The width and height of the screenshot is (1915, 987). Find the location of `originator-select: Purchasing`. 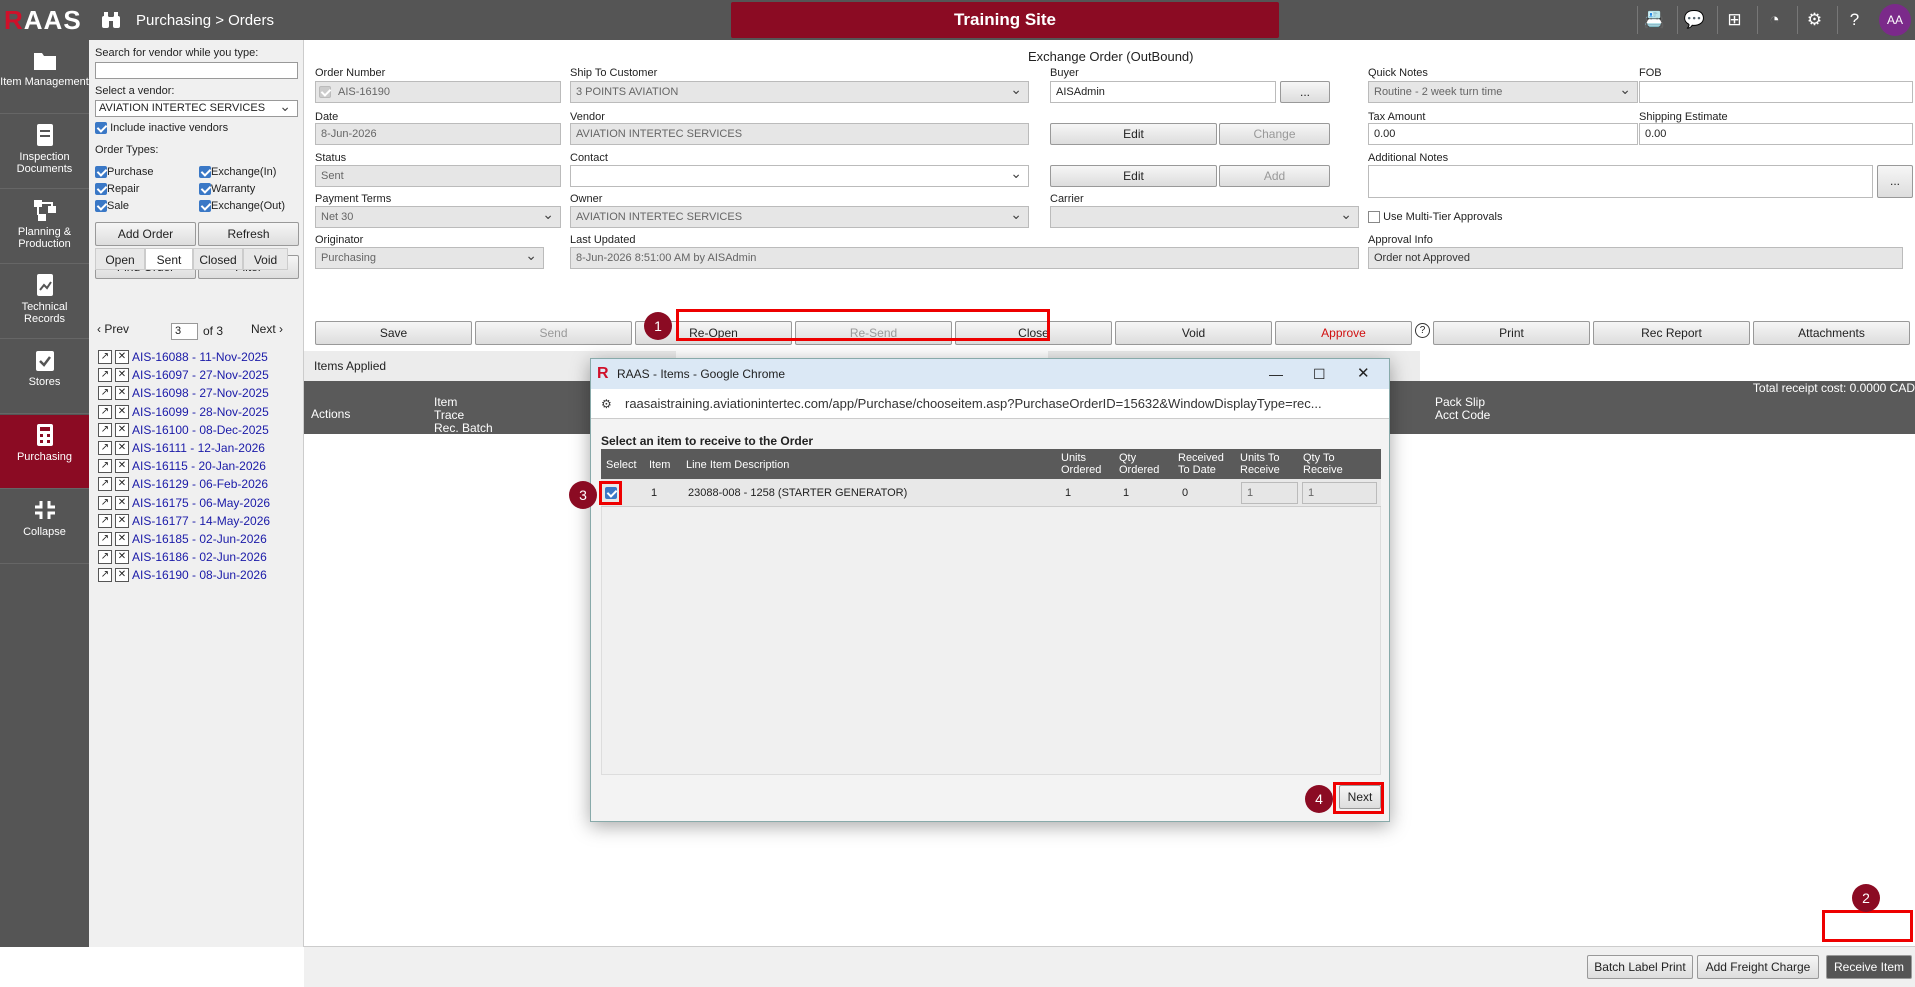

originator-select: Purchasing is located at coordinates (429, 257).